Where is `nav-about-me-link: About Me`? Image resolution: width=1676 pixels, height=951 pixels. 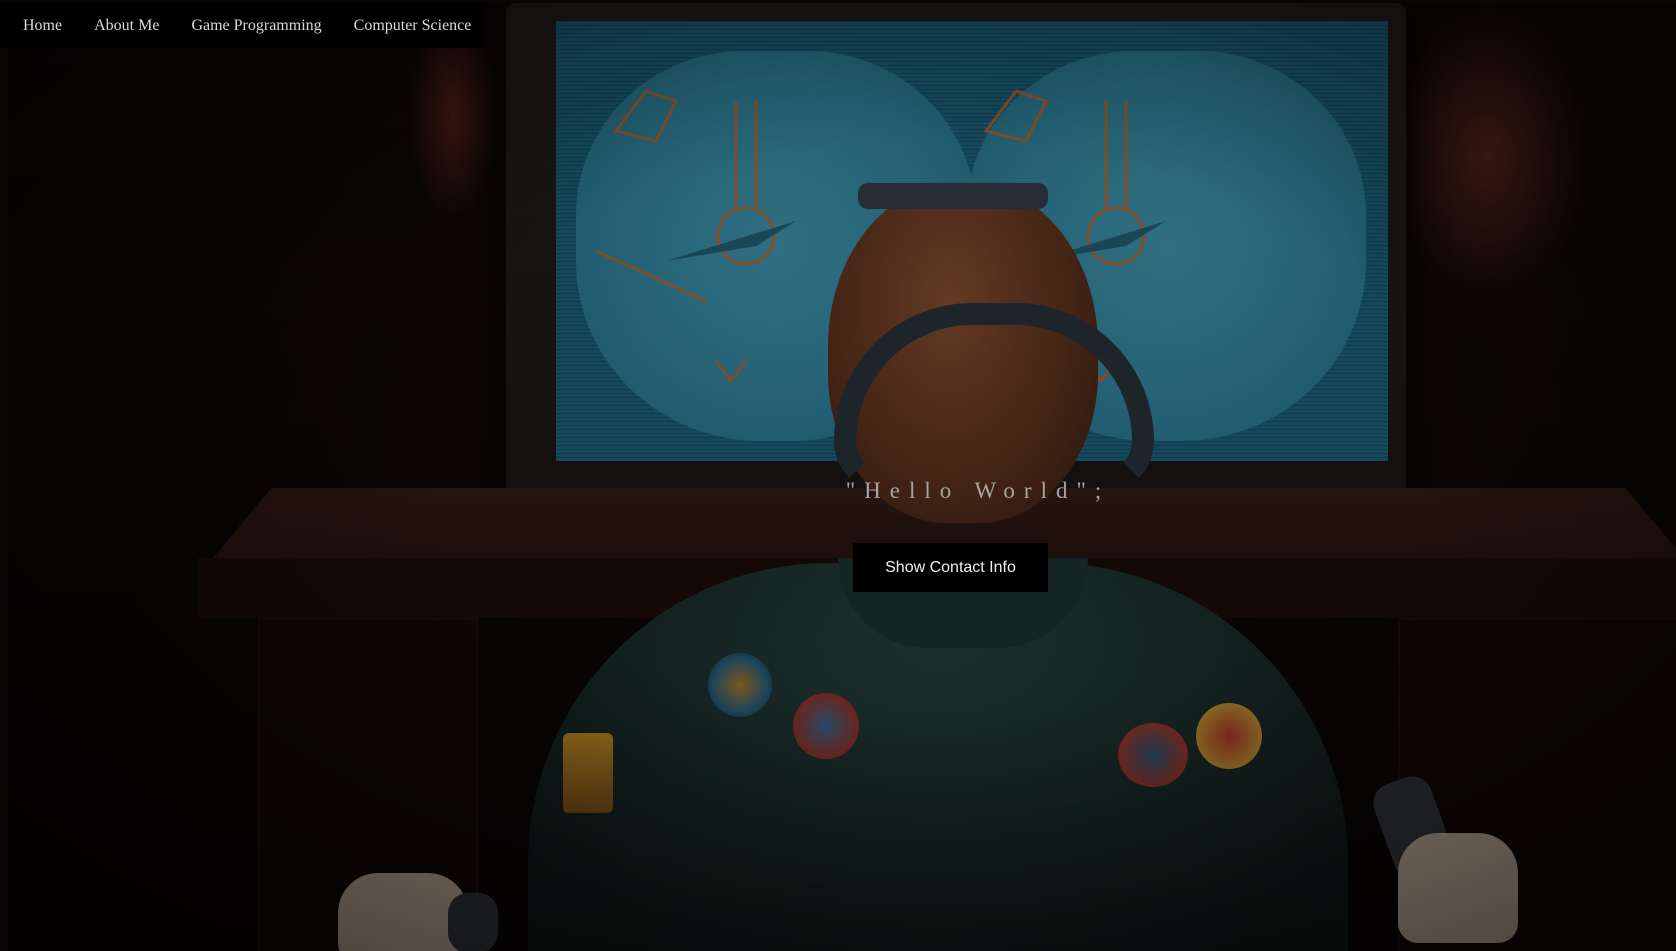 nav-about-me-link: About Me is located at coordinates (126, 26).